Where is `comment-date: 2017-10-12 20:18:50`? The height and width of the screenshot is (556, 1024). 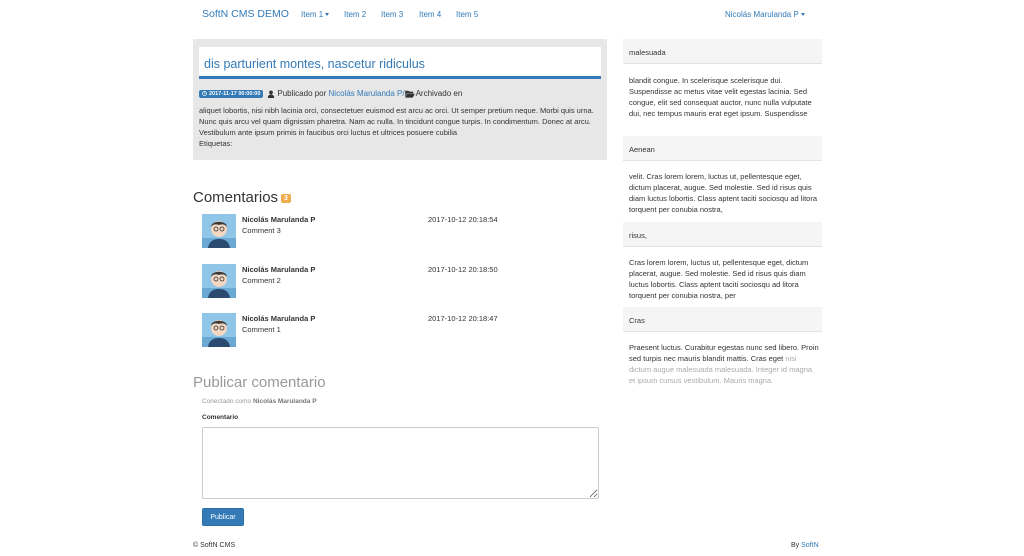 comment-date: 2017-10-12 20:18:50 is located at coordinates (463, 269).